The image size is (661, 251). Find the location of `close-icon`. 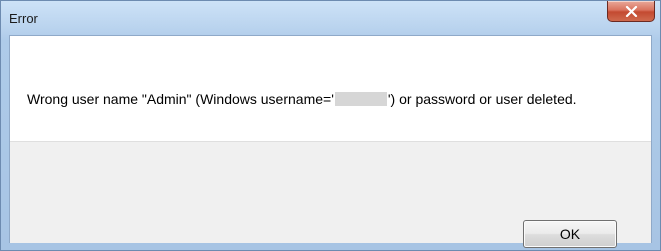

close-icon is located at coordinates (631, 11).